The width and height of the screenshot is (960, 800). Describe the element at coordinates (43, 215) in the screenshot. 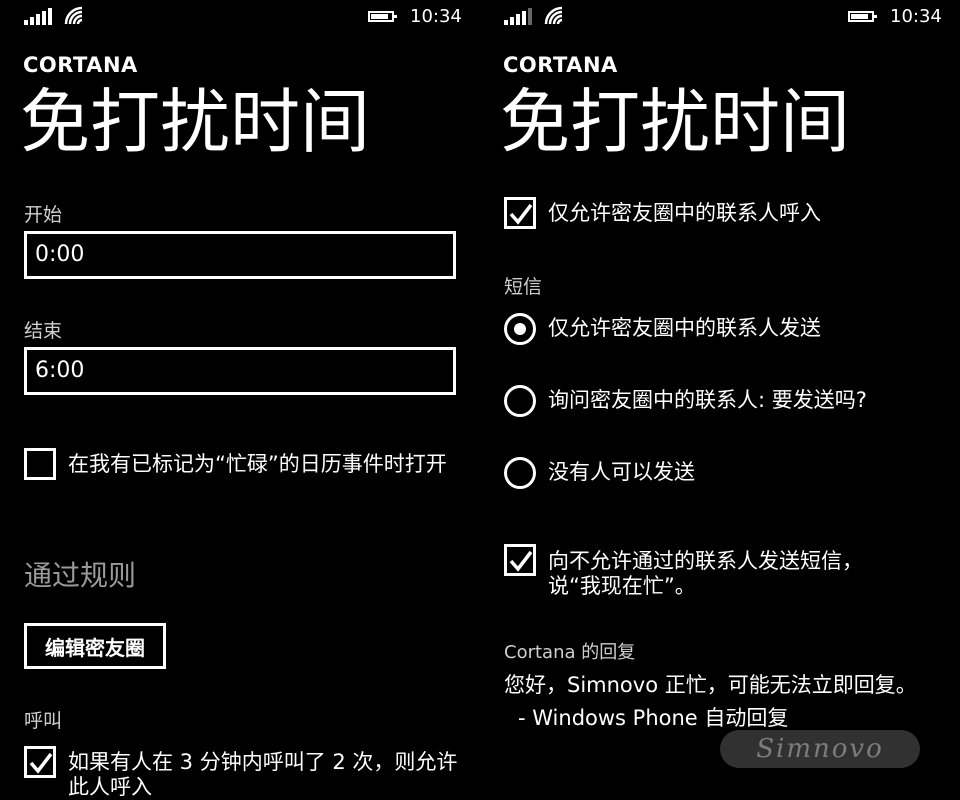

I see `start-label: 开始` at that location.